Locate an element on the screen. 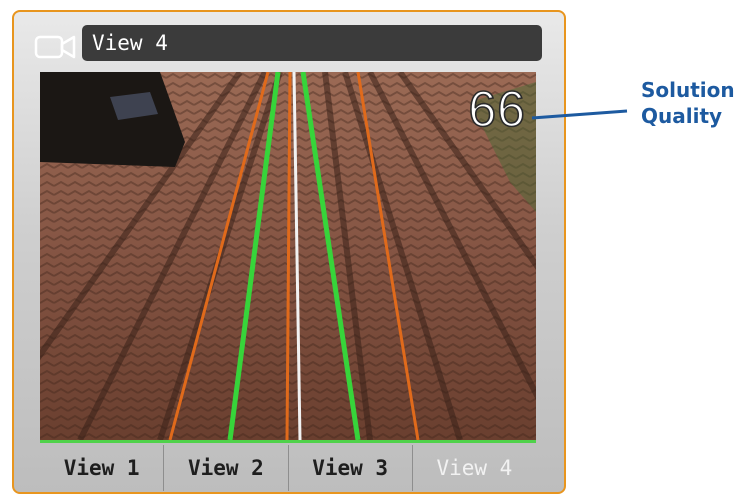 The width and height of the screenshot is (746, 497). callout-line-2: Quality is located at coordinates (682, 116).